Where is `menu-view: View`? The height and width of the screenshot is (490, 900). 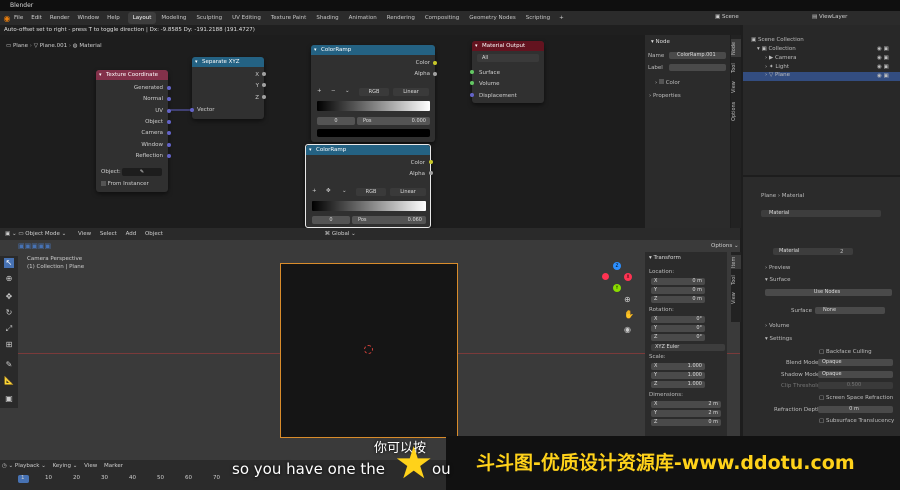 menu-view: View is located at coordinates (84, 234).